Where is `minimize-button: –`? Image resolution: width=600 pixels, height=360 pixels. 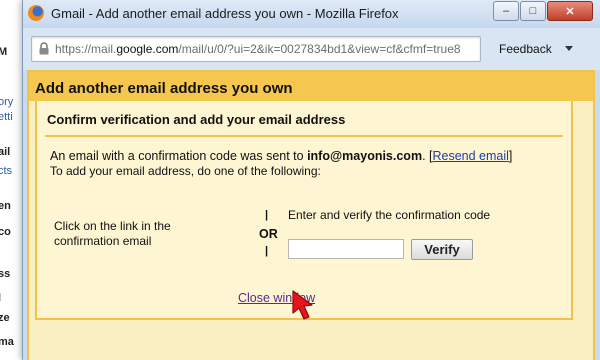 minimize-button: – is located at coordinates (506, 11).